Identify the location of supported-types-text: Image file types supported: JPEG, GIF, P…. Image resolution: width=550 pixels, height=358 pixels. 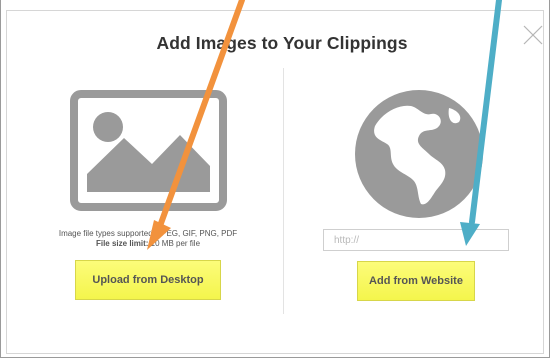
(148, 233).